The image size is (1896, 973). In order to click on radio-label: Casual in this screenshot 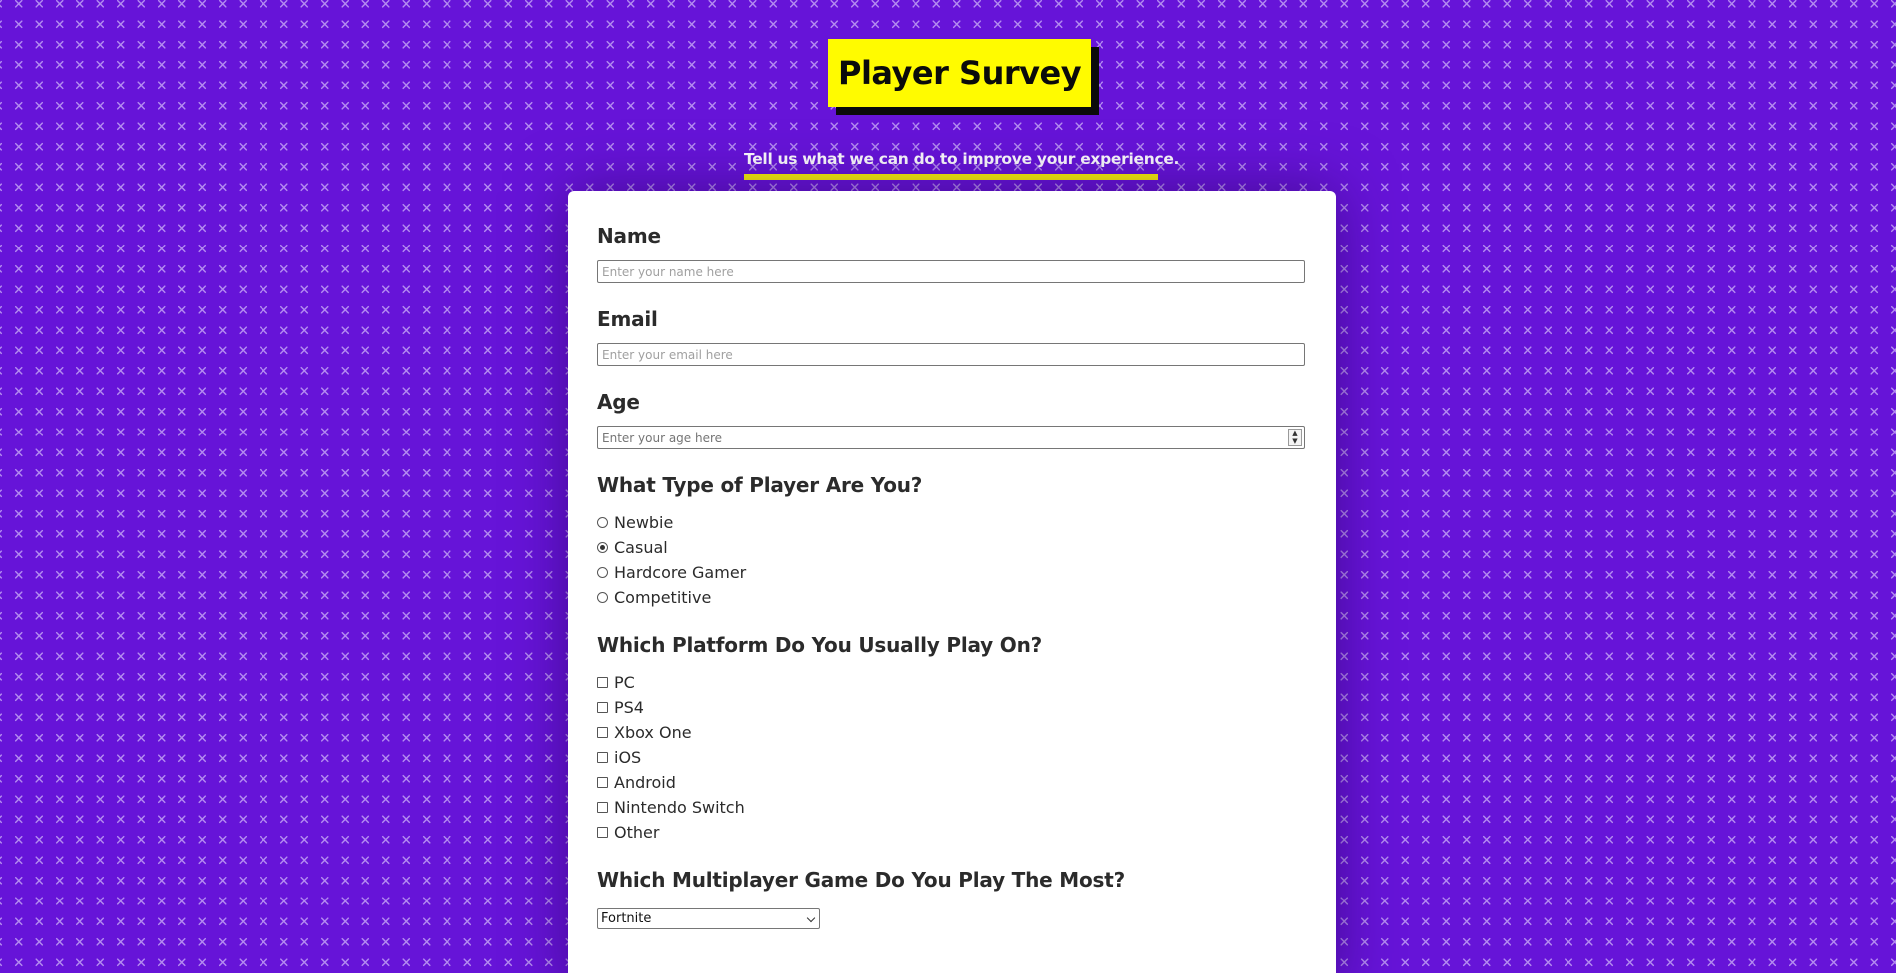, I will do `click(641, 547)`.